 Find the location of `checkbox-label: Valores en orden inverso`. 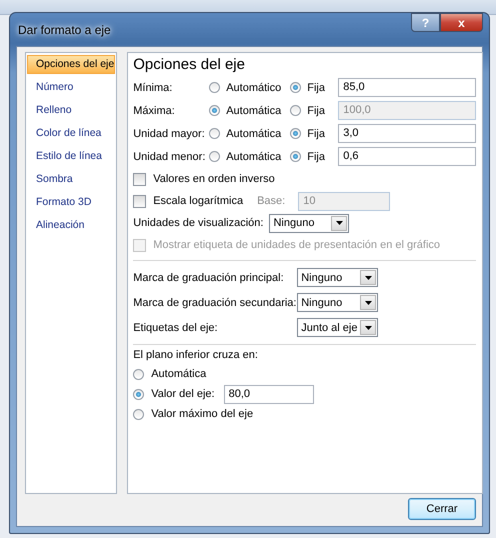

checkbox-label: Valores en orden inverso is located at coordinates (214, 179).